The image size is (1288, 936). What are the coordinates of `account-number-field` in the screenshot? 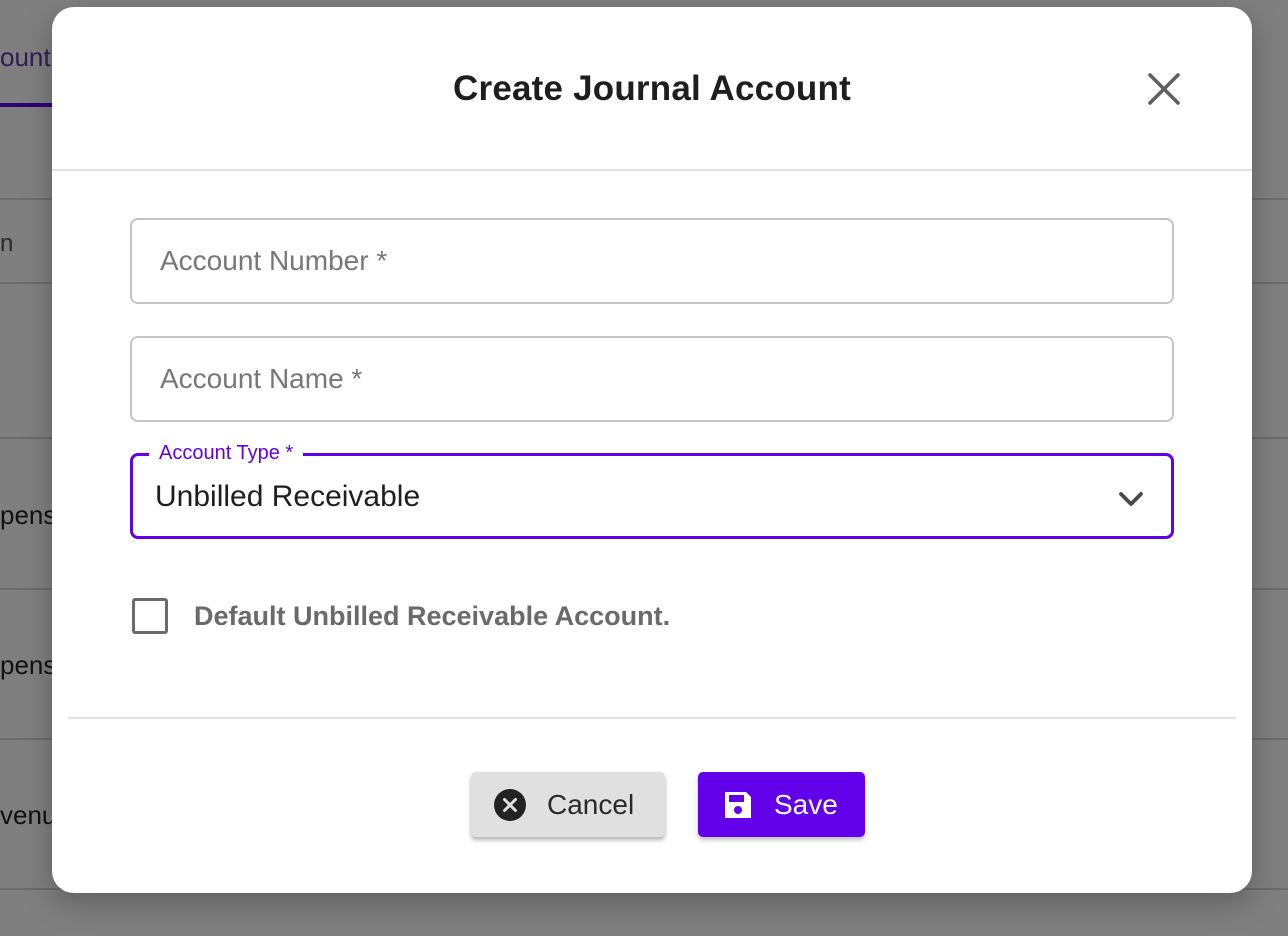 It's located at (652, 261).